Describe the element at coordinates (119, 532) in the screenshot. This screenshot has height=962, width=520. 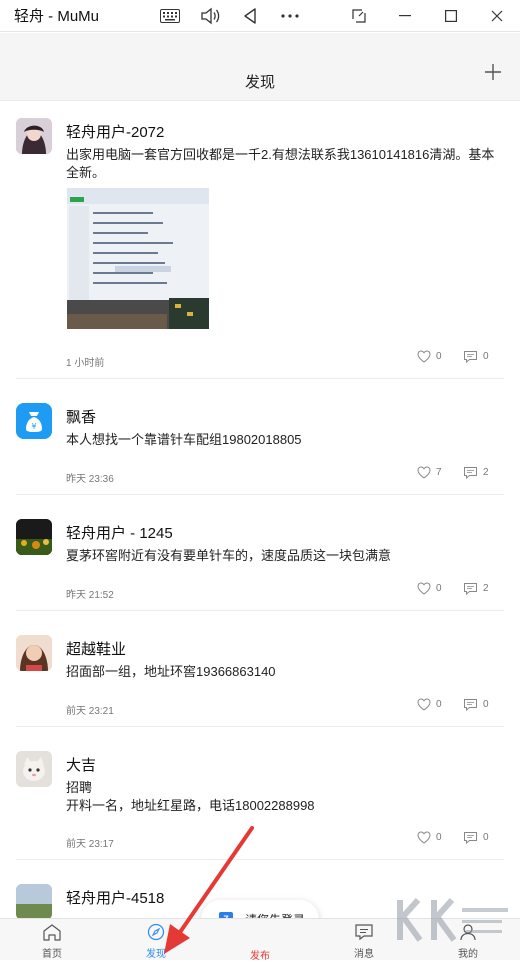
I see `post-username: 轻舟用户 - 1245` at that location.